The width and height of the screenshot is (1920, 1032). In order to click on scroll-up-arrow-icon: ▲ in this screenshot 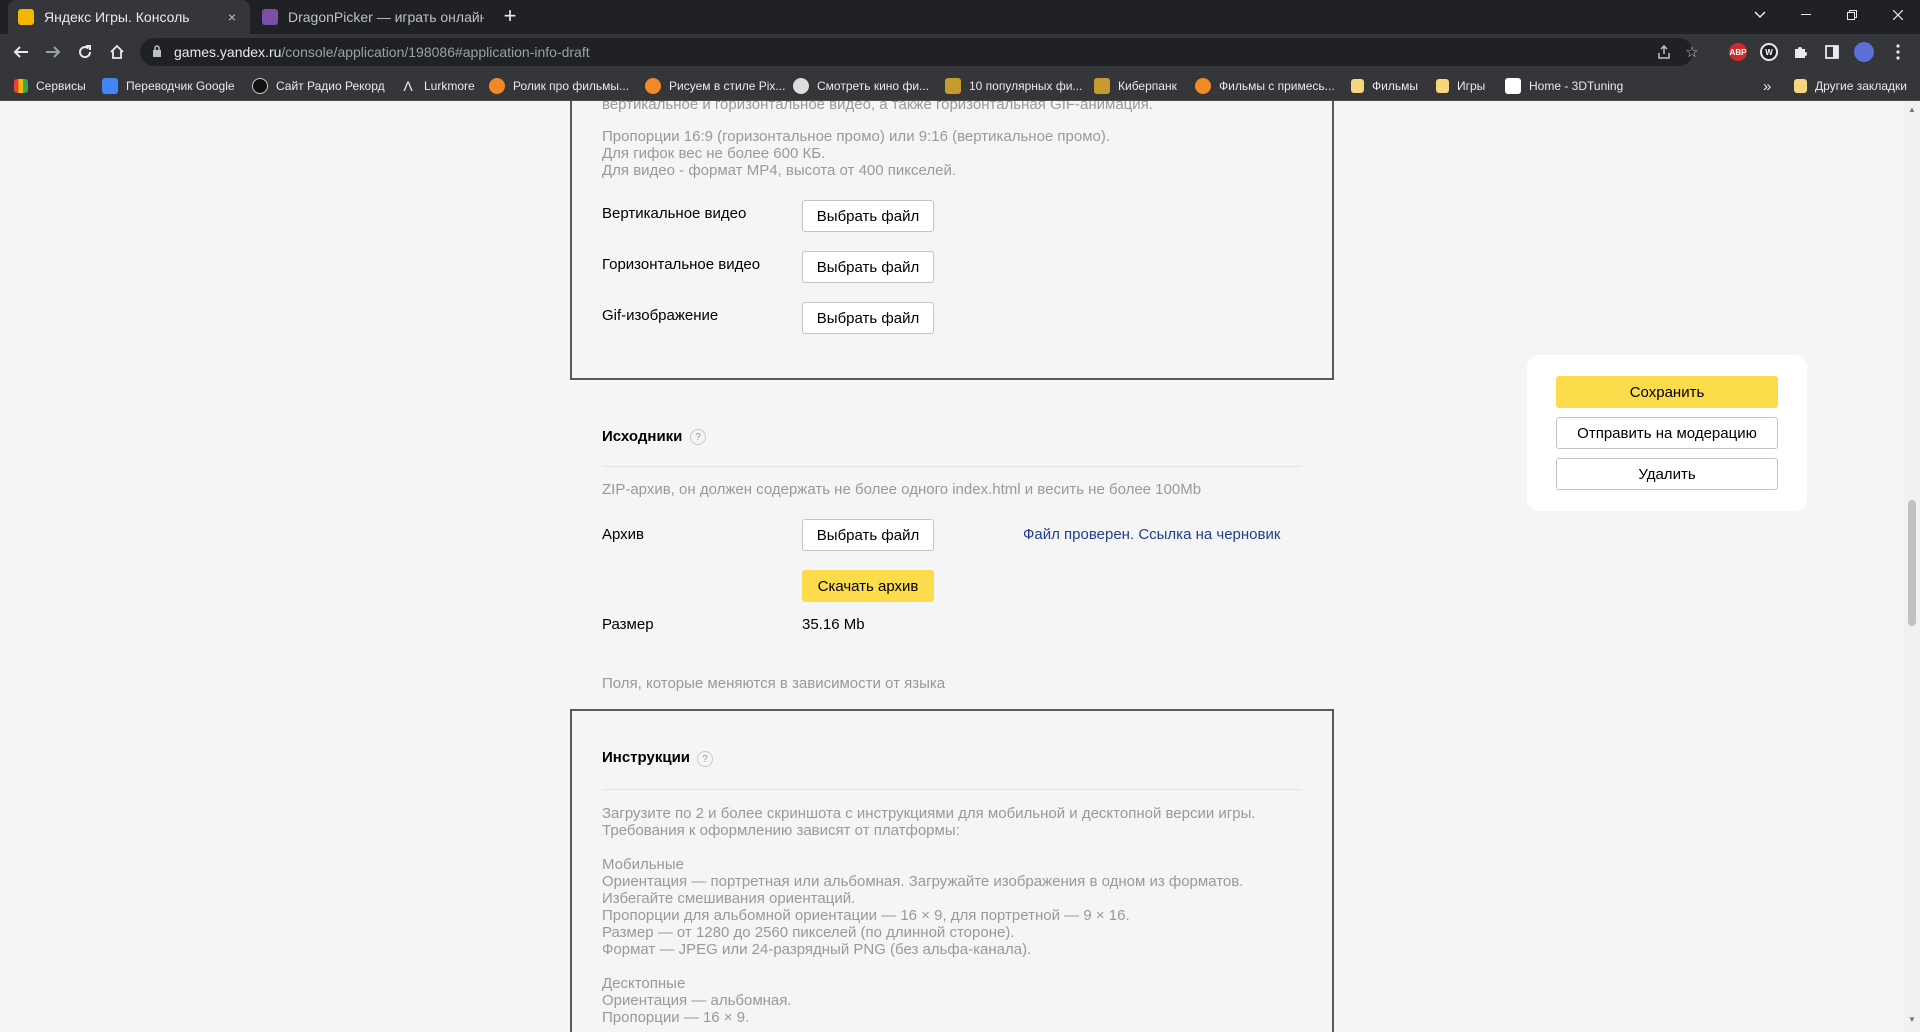, I will do `click(1912, 109)`.